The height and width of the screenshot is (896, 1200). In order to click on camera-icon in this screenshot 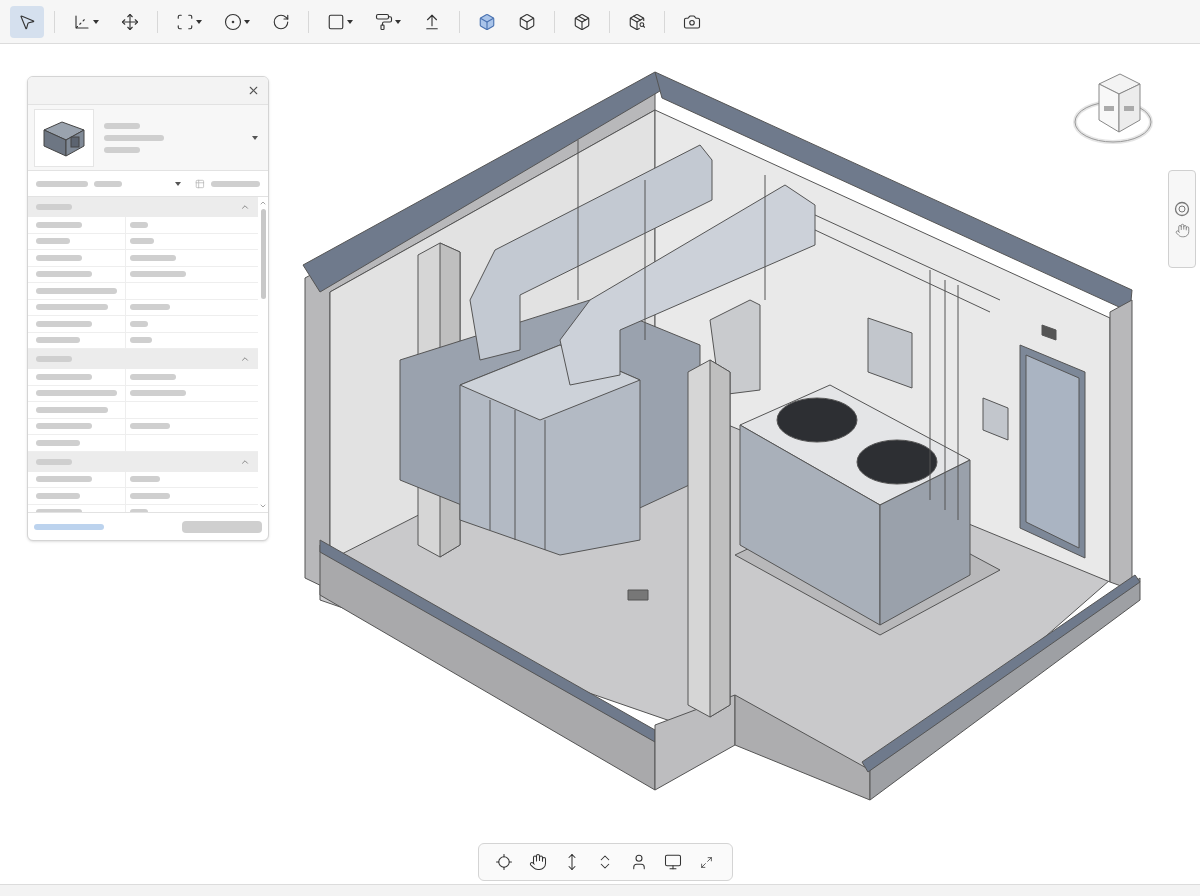, I will do `click(692, 21)`.